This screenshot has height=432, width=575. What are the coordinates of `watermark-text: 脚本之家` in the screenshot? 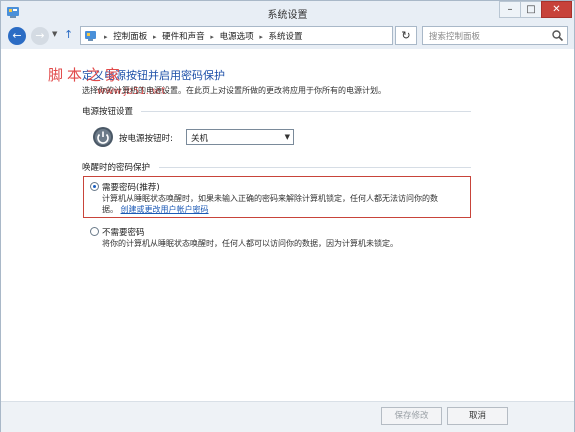 It's located at (86, 75).